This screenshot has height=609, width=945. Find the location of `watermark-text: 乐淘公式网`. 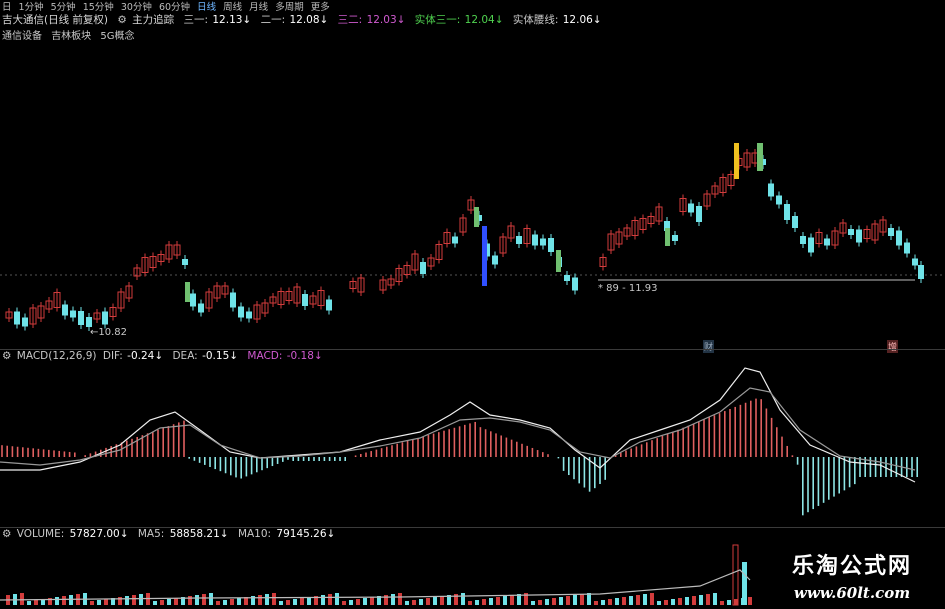

watermark-text: 乐淘公式网 is located at coordinates (851, 566).